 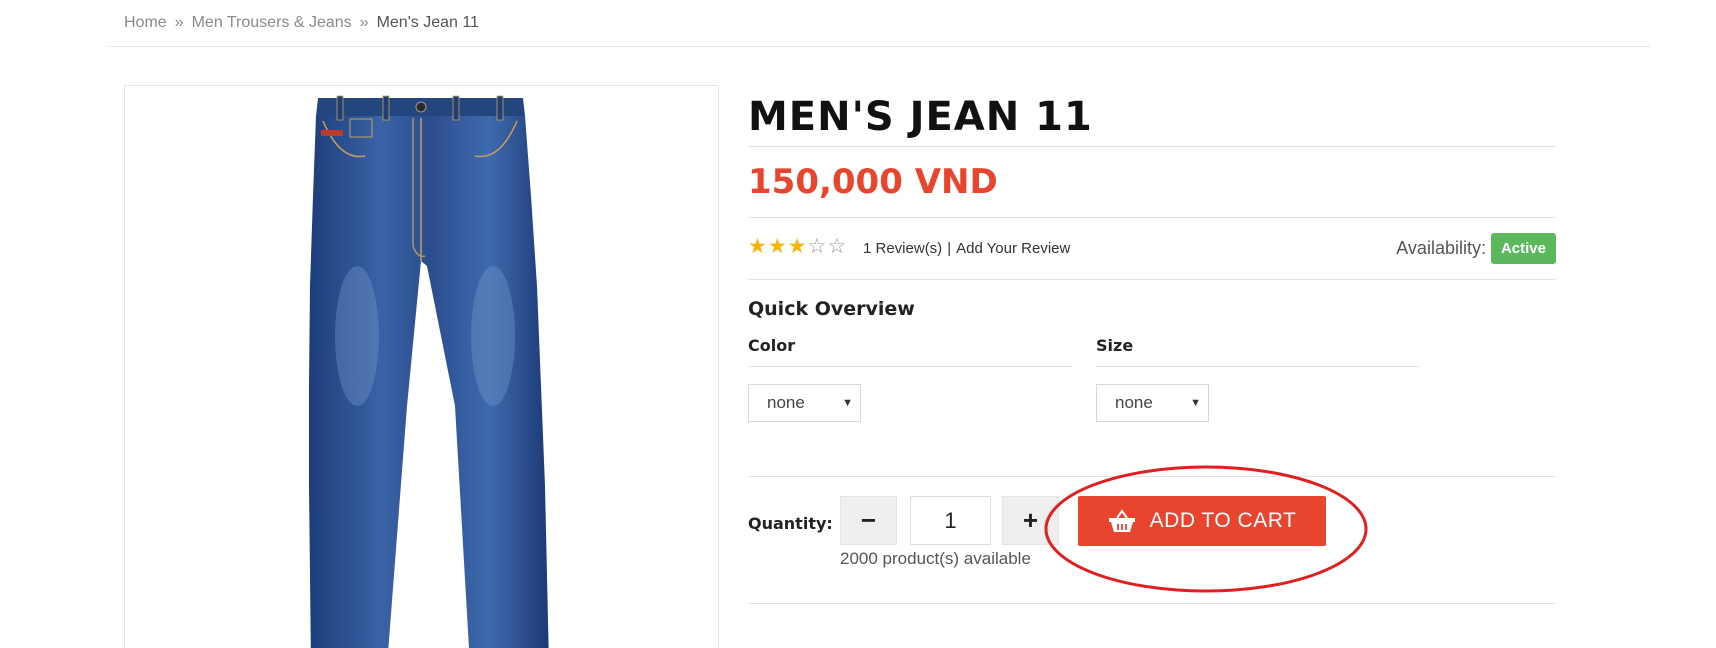 What do you see at coordinates (1134, 402) in the screenshot?
I see `size-select-value: none` at bounding box center [1134, 402].